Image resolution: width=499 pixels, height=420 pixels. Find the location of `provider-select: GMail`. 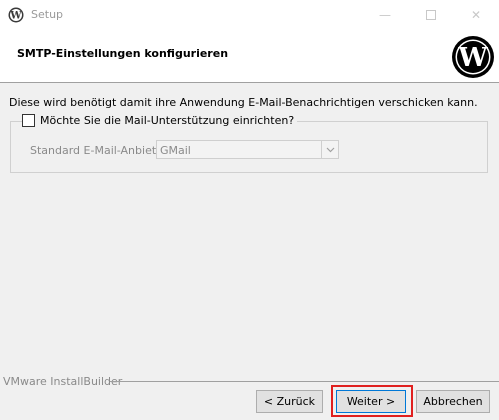

provider-select: GMail is located at coordinates (247, 149).